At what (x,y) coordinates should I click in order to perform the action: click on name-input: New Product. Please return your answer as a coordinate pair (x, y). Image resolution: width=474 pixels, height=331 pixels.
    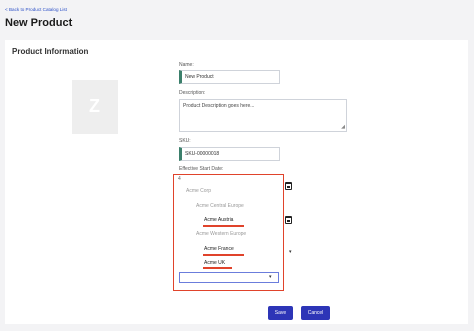
    Looking at the image, I should click on (229, 77).